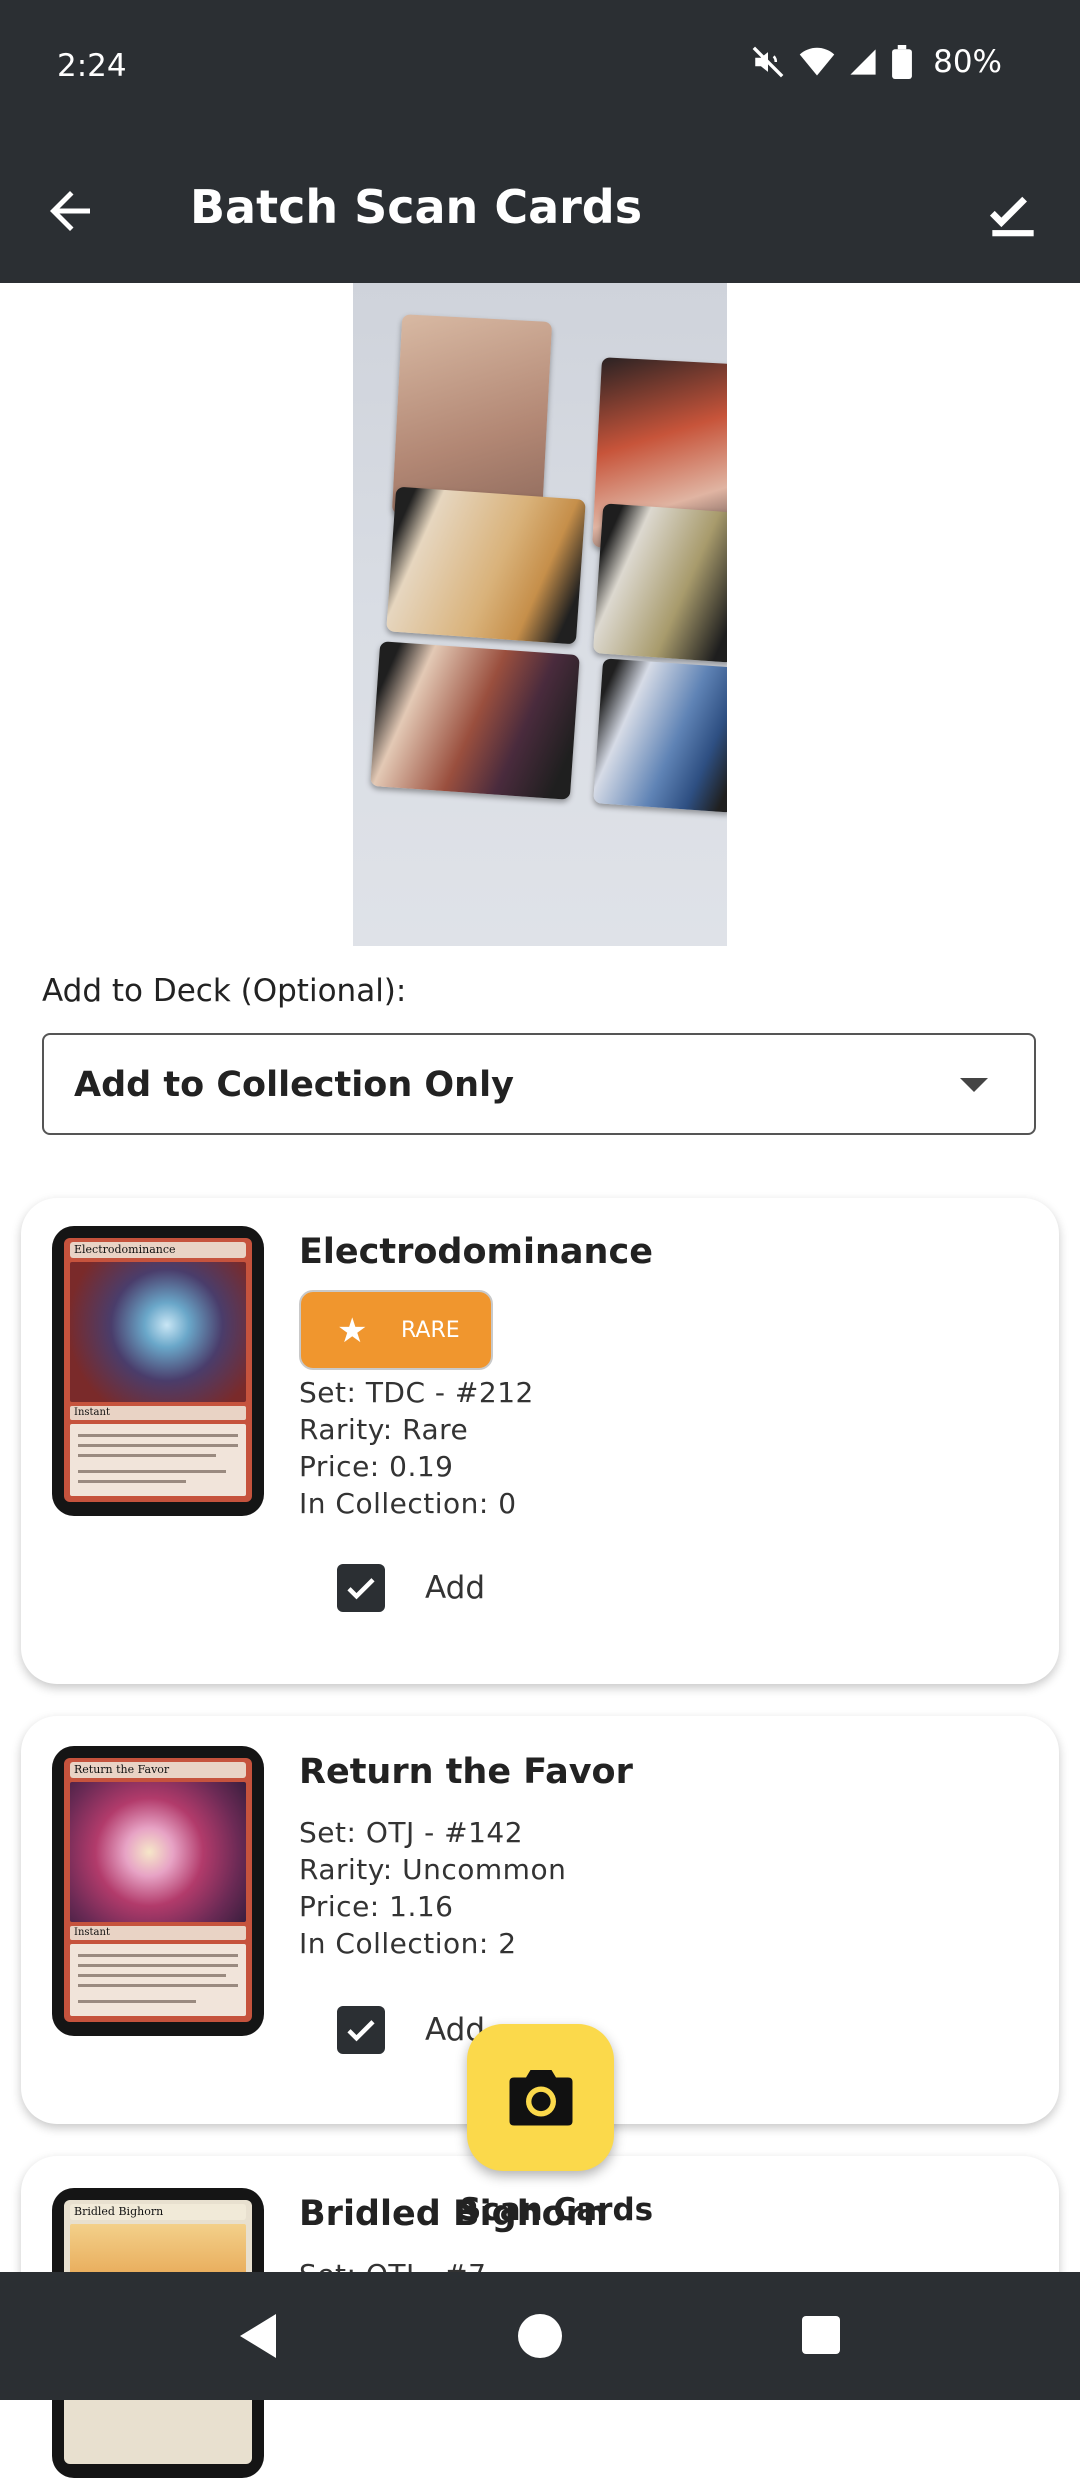 This screenshot has width=1080, height=2478. I want to click on scan-cards-button, so click(540, 2097).